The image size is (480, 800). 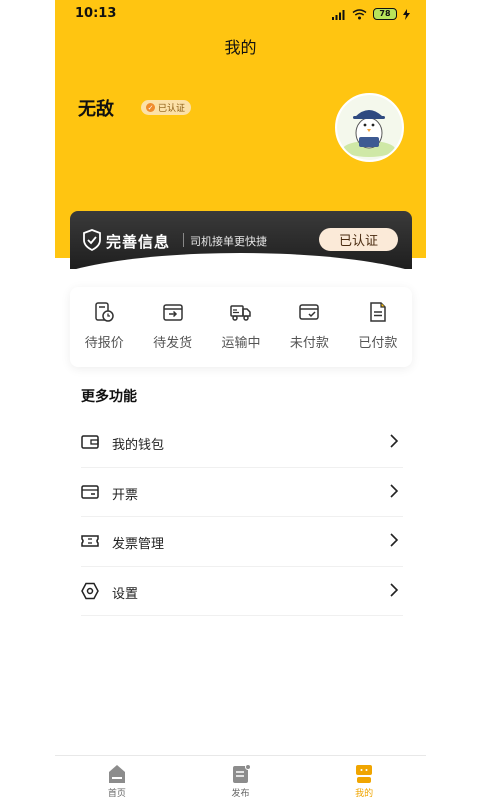 I want to click on menu-item-settings: 设置, so click(x=242, y=591).